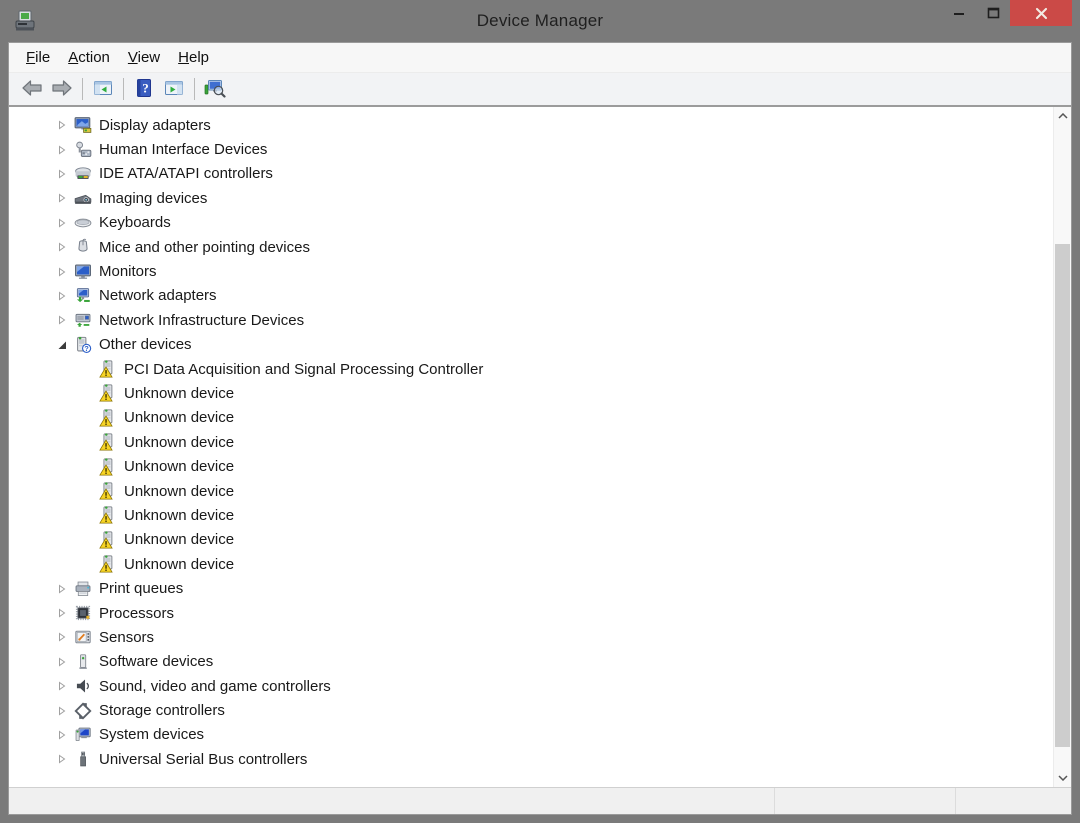 The width and height of the screenshot is (1080, 823). What do you see at coordinates (83, 247) in the screenshot?
I see `mouse-icon` at bounding box center [83, 247].